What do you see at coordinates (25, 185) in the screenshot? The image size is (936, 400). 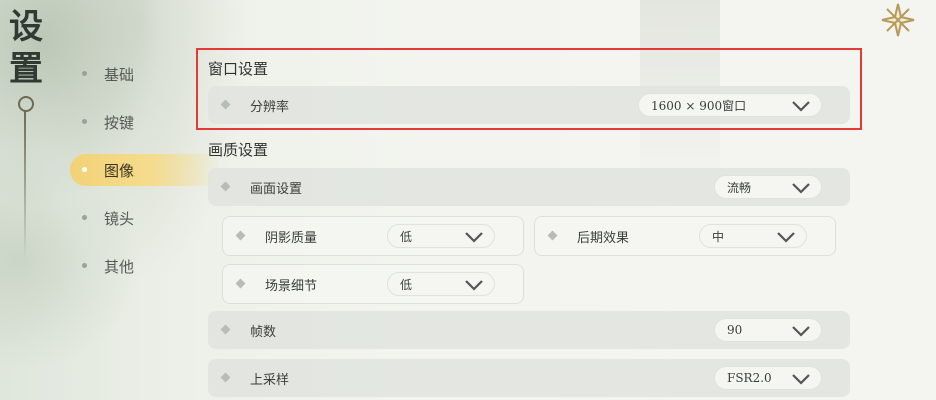 I see `title-stem-decoration` at bounding box center [25, 185].